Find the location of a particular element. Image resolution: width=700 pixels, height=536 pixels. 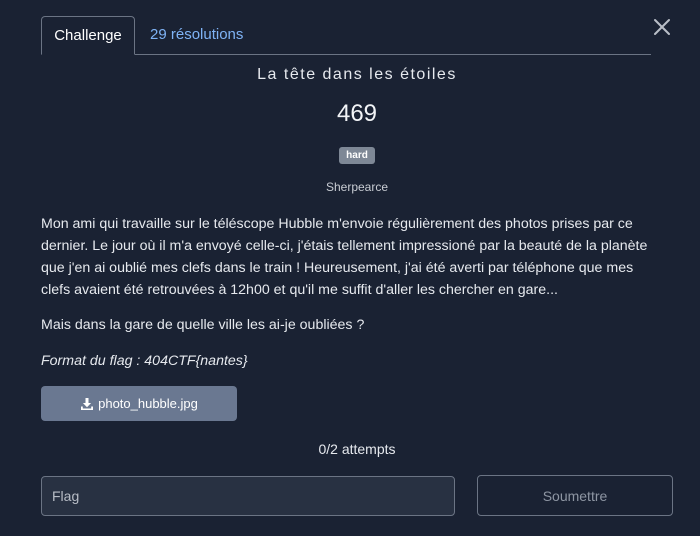

flag-input is located at coordinates (248, 496).